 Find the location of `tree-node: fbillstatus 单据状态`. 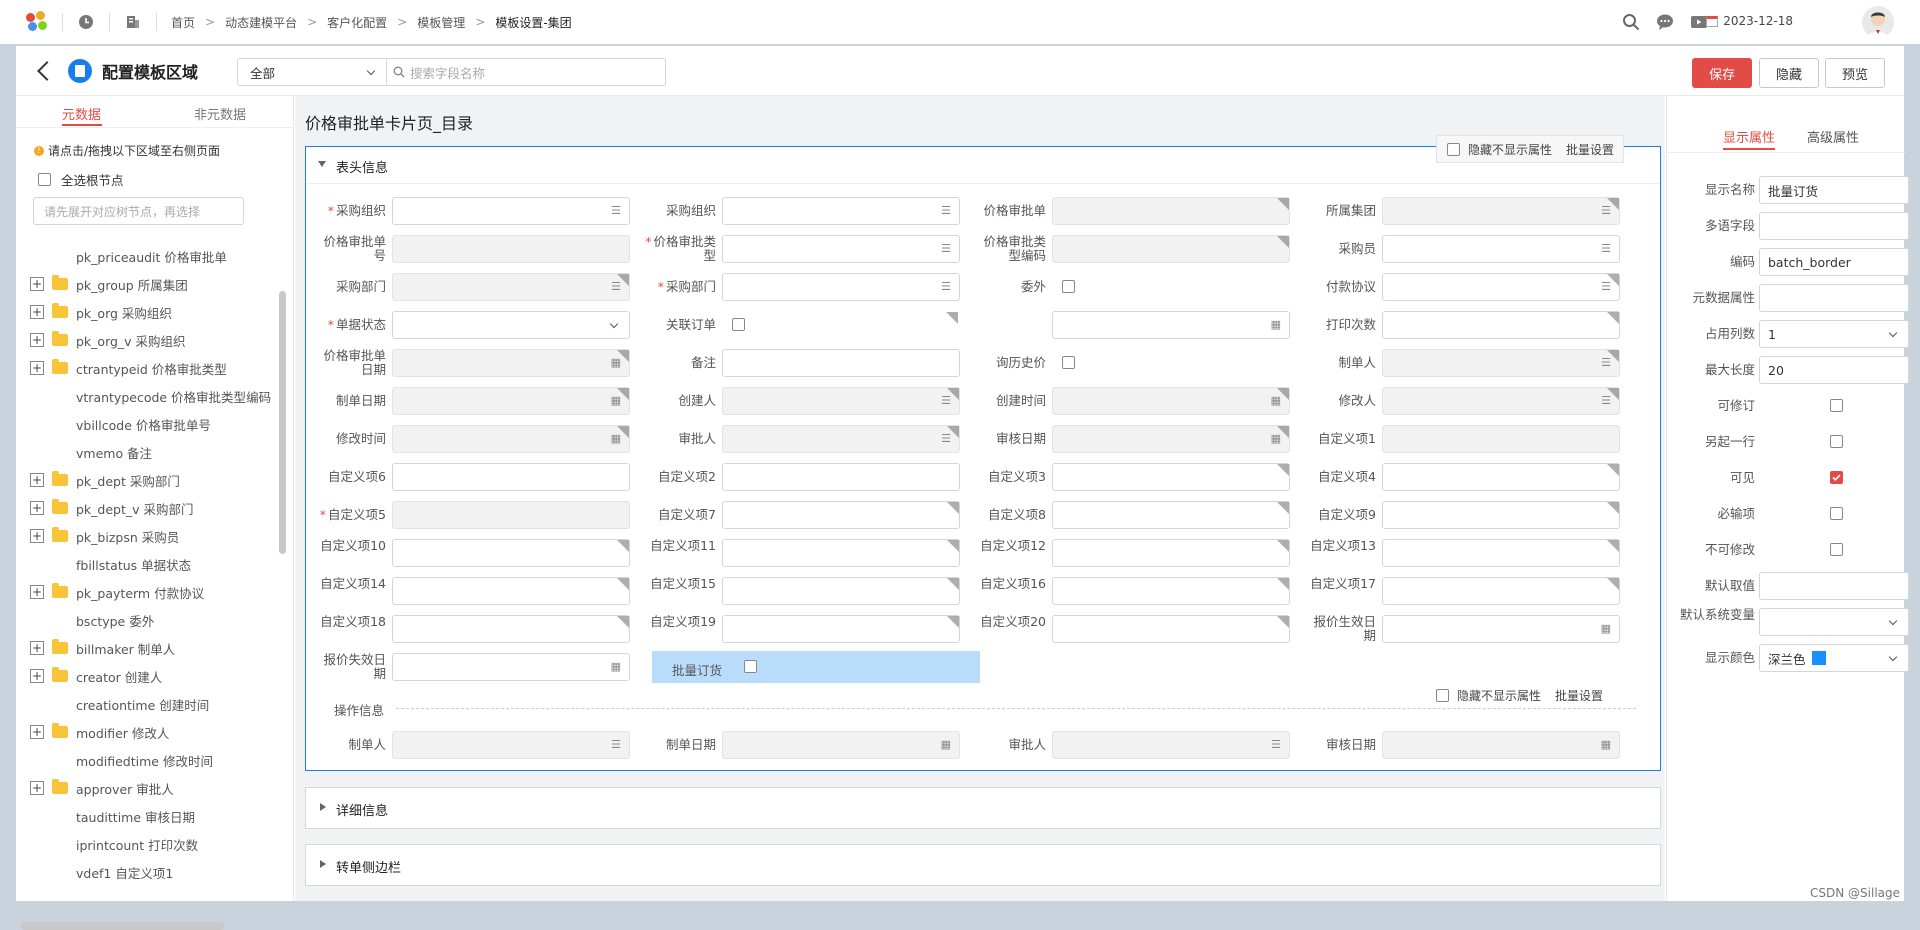

tree-node: fbillstatus 单据状态 is located at coordinates (110, 564).